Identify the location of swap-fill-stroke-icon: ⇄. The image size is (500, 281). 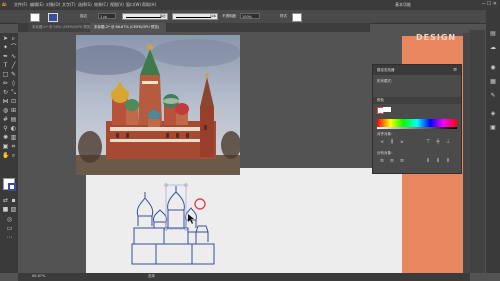
(5, 200).